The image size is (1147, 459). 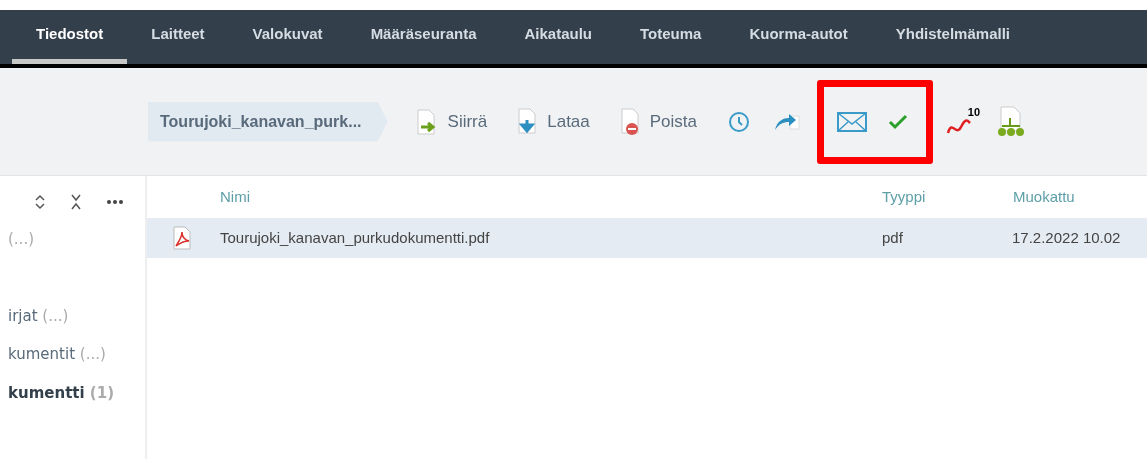 What do you see at coordinates (739, 121) in the screenshot?
I see `clock-icon` at bounding box center [739, 121].